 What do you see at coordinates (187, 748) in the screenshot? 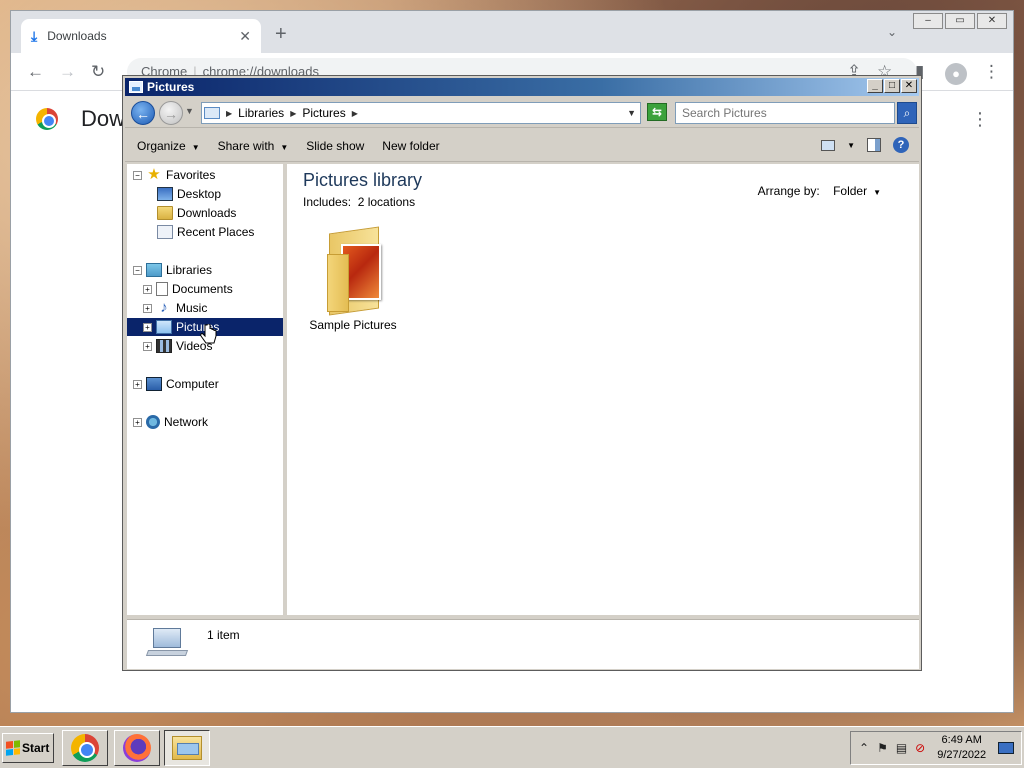
I see `taskbar-explorer-button` at bounding box center [187, 748].